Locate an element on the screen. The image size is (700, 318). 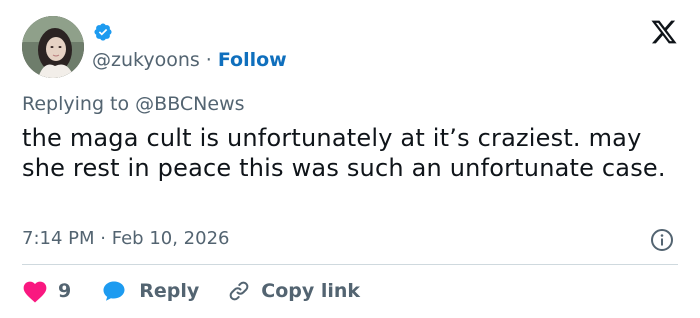
author-row: @zukyoons · Follow is located at coordinates (189, 60).